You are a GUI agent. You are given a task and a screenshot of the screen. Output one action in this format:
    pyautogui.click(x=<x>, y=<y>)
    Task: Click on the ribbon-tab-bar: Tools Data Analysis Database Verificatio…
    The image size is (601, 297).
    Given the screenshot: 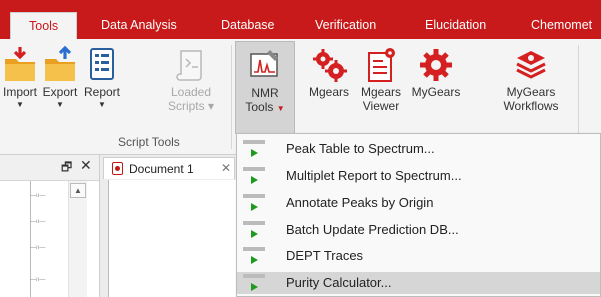 What is the action you would take?
    pyautogui.click(x=300, y=19)
    